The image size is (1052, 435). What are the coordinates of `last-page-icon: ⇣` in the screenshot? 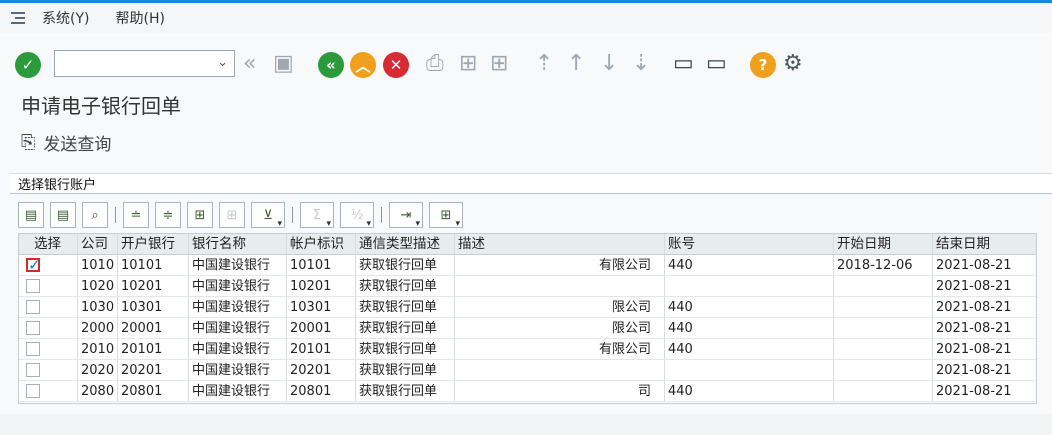 It's located at (641, 64).